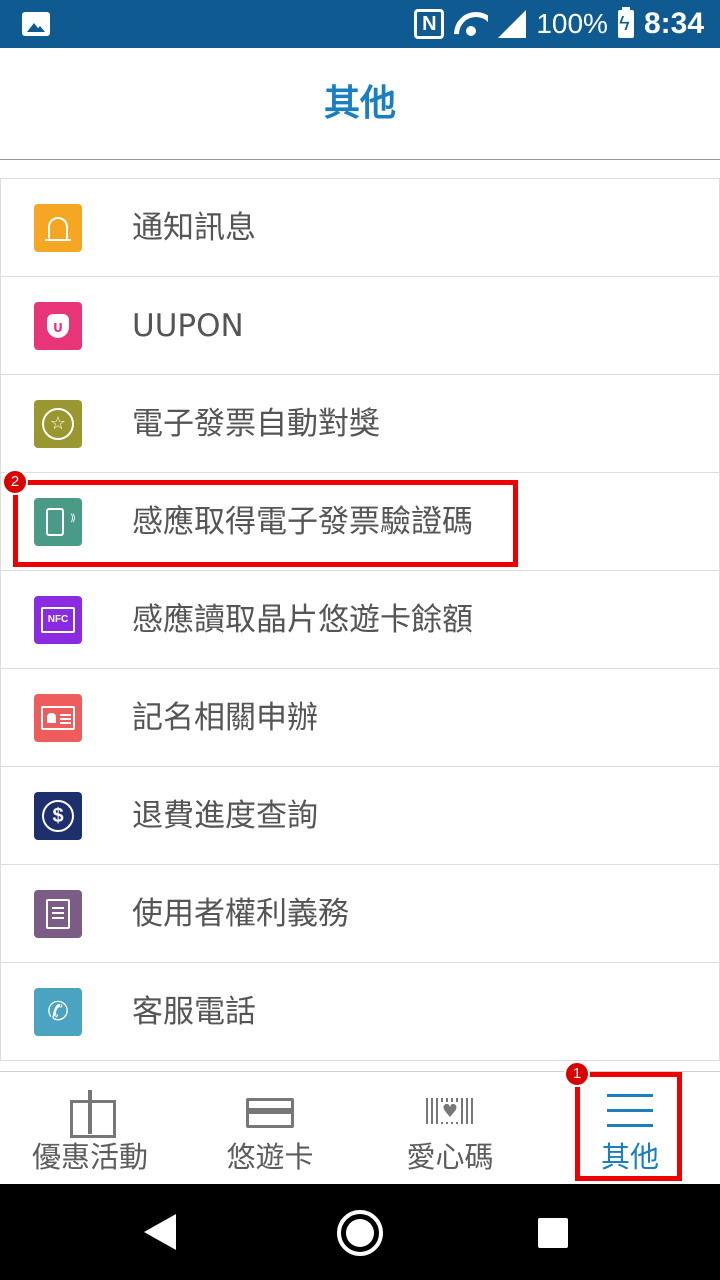 This screenshot has width=720, height=1280. I want to click on menu-item-user-rights: 使用者權利義務, so click(360, 914).